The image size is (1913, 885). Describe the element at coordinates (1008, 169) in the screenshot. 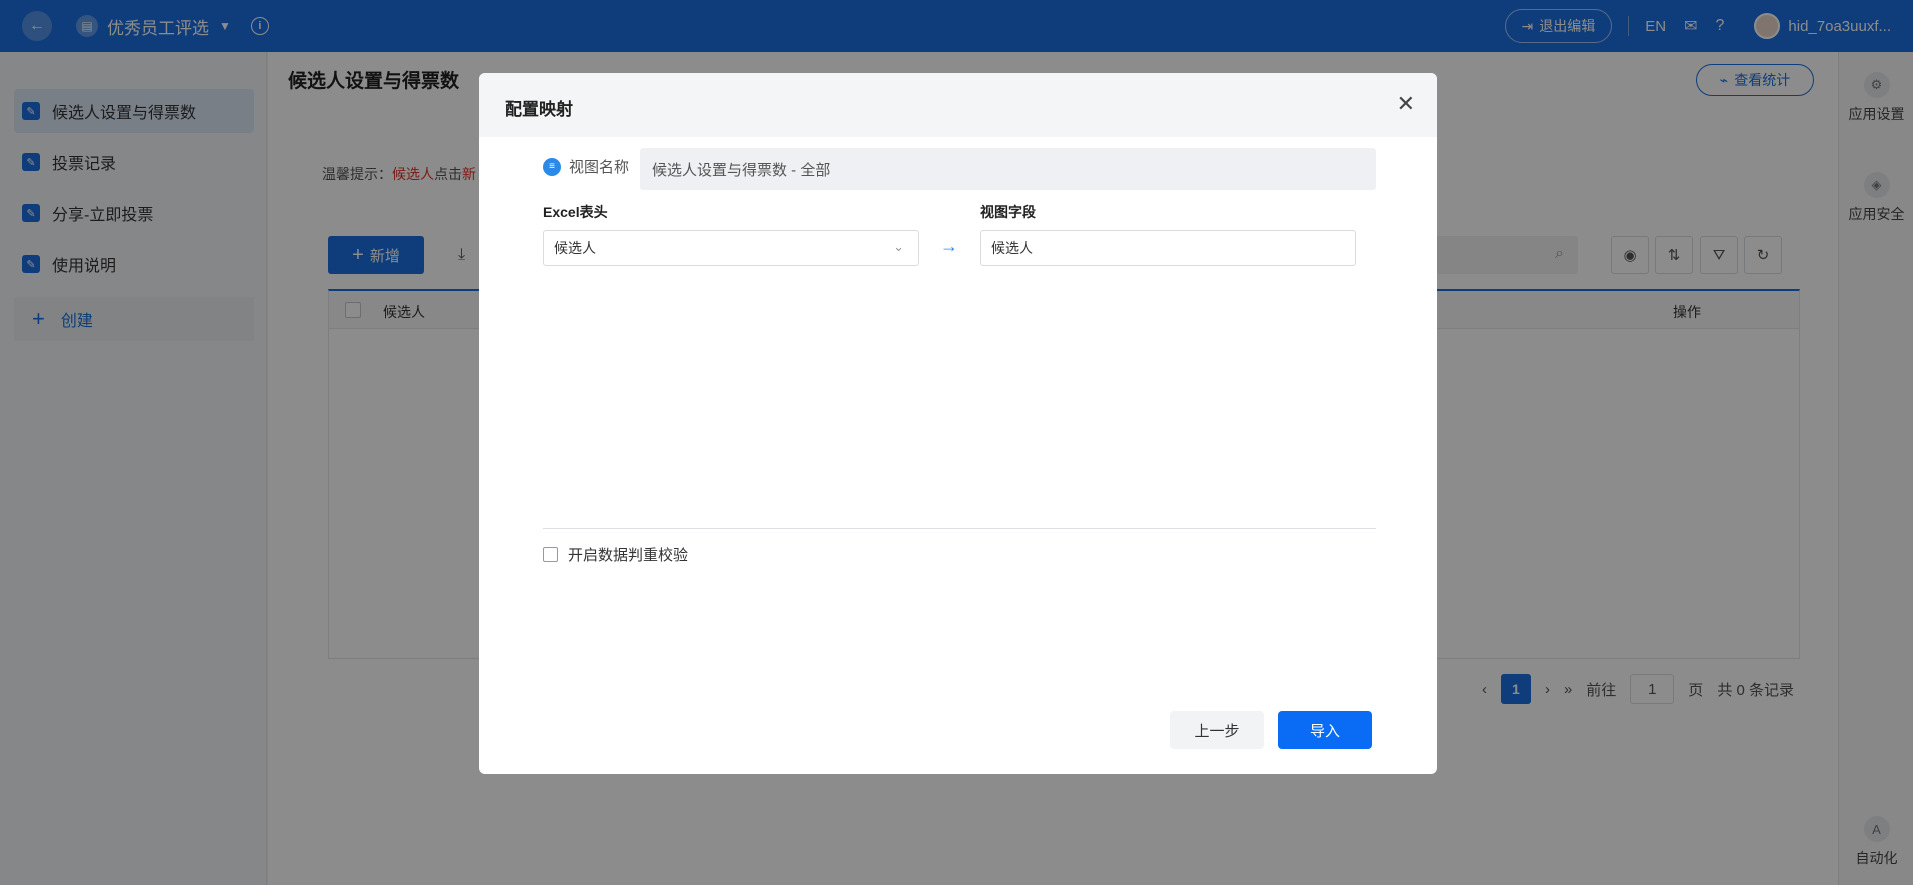

I see `view-name-field: 候选人设置与得票数 - 全部` at that location.